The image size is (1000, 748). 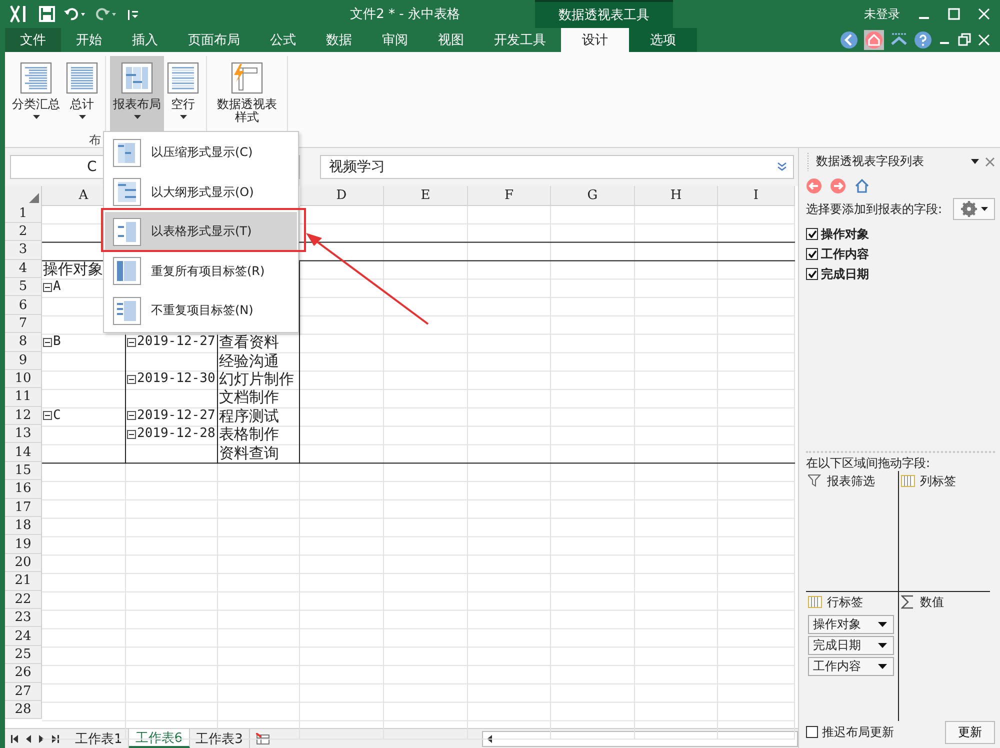 I want to click on user-status: 未登录, so click(x=882, y=14).